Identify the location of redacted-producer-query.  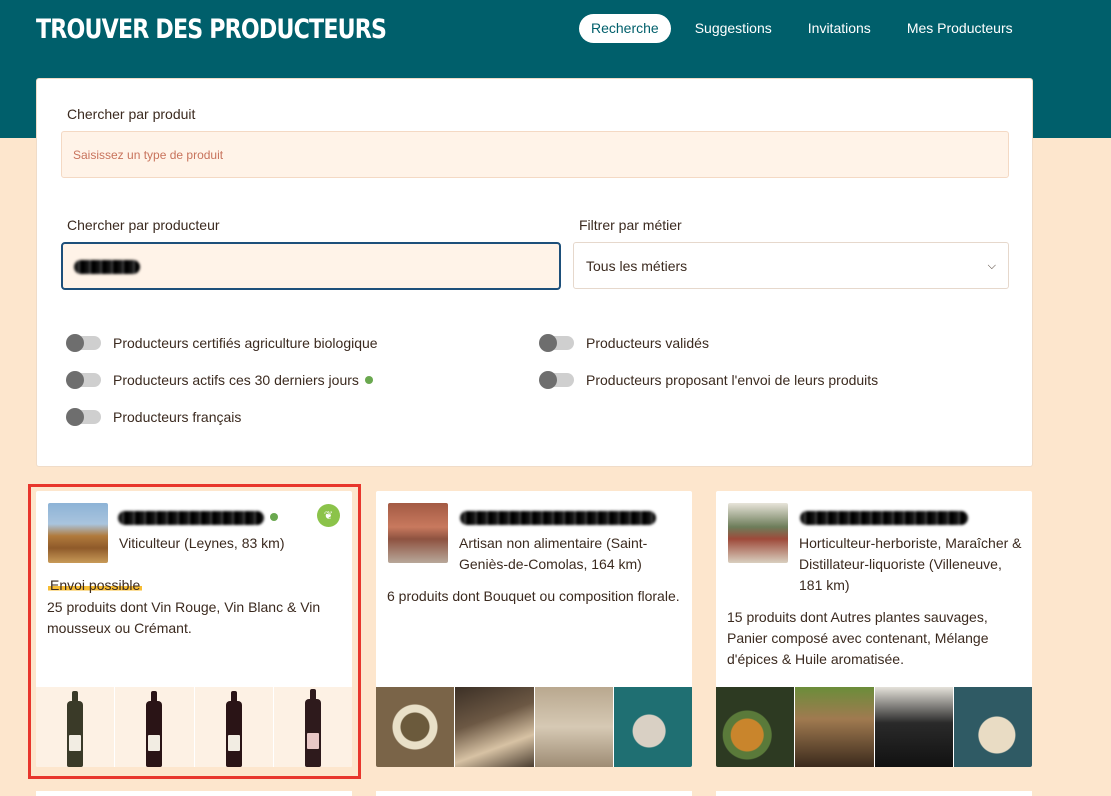
(107, 267).